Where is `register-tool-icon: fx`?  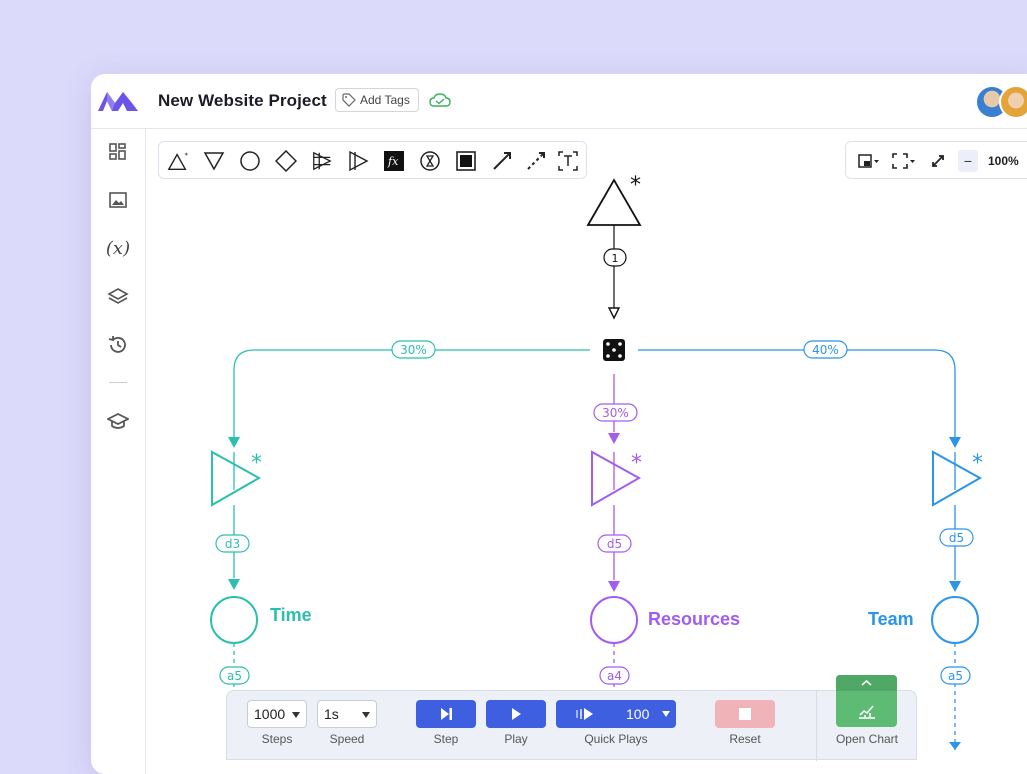 register-tool-icon: fx is located at coordinates (394, 161).